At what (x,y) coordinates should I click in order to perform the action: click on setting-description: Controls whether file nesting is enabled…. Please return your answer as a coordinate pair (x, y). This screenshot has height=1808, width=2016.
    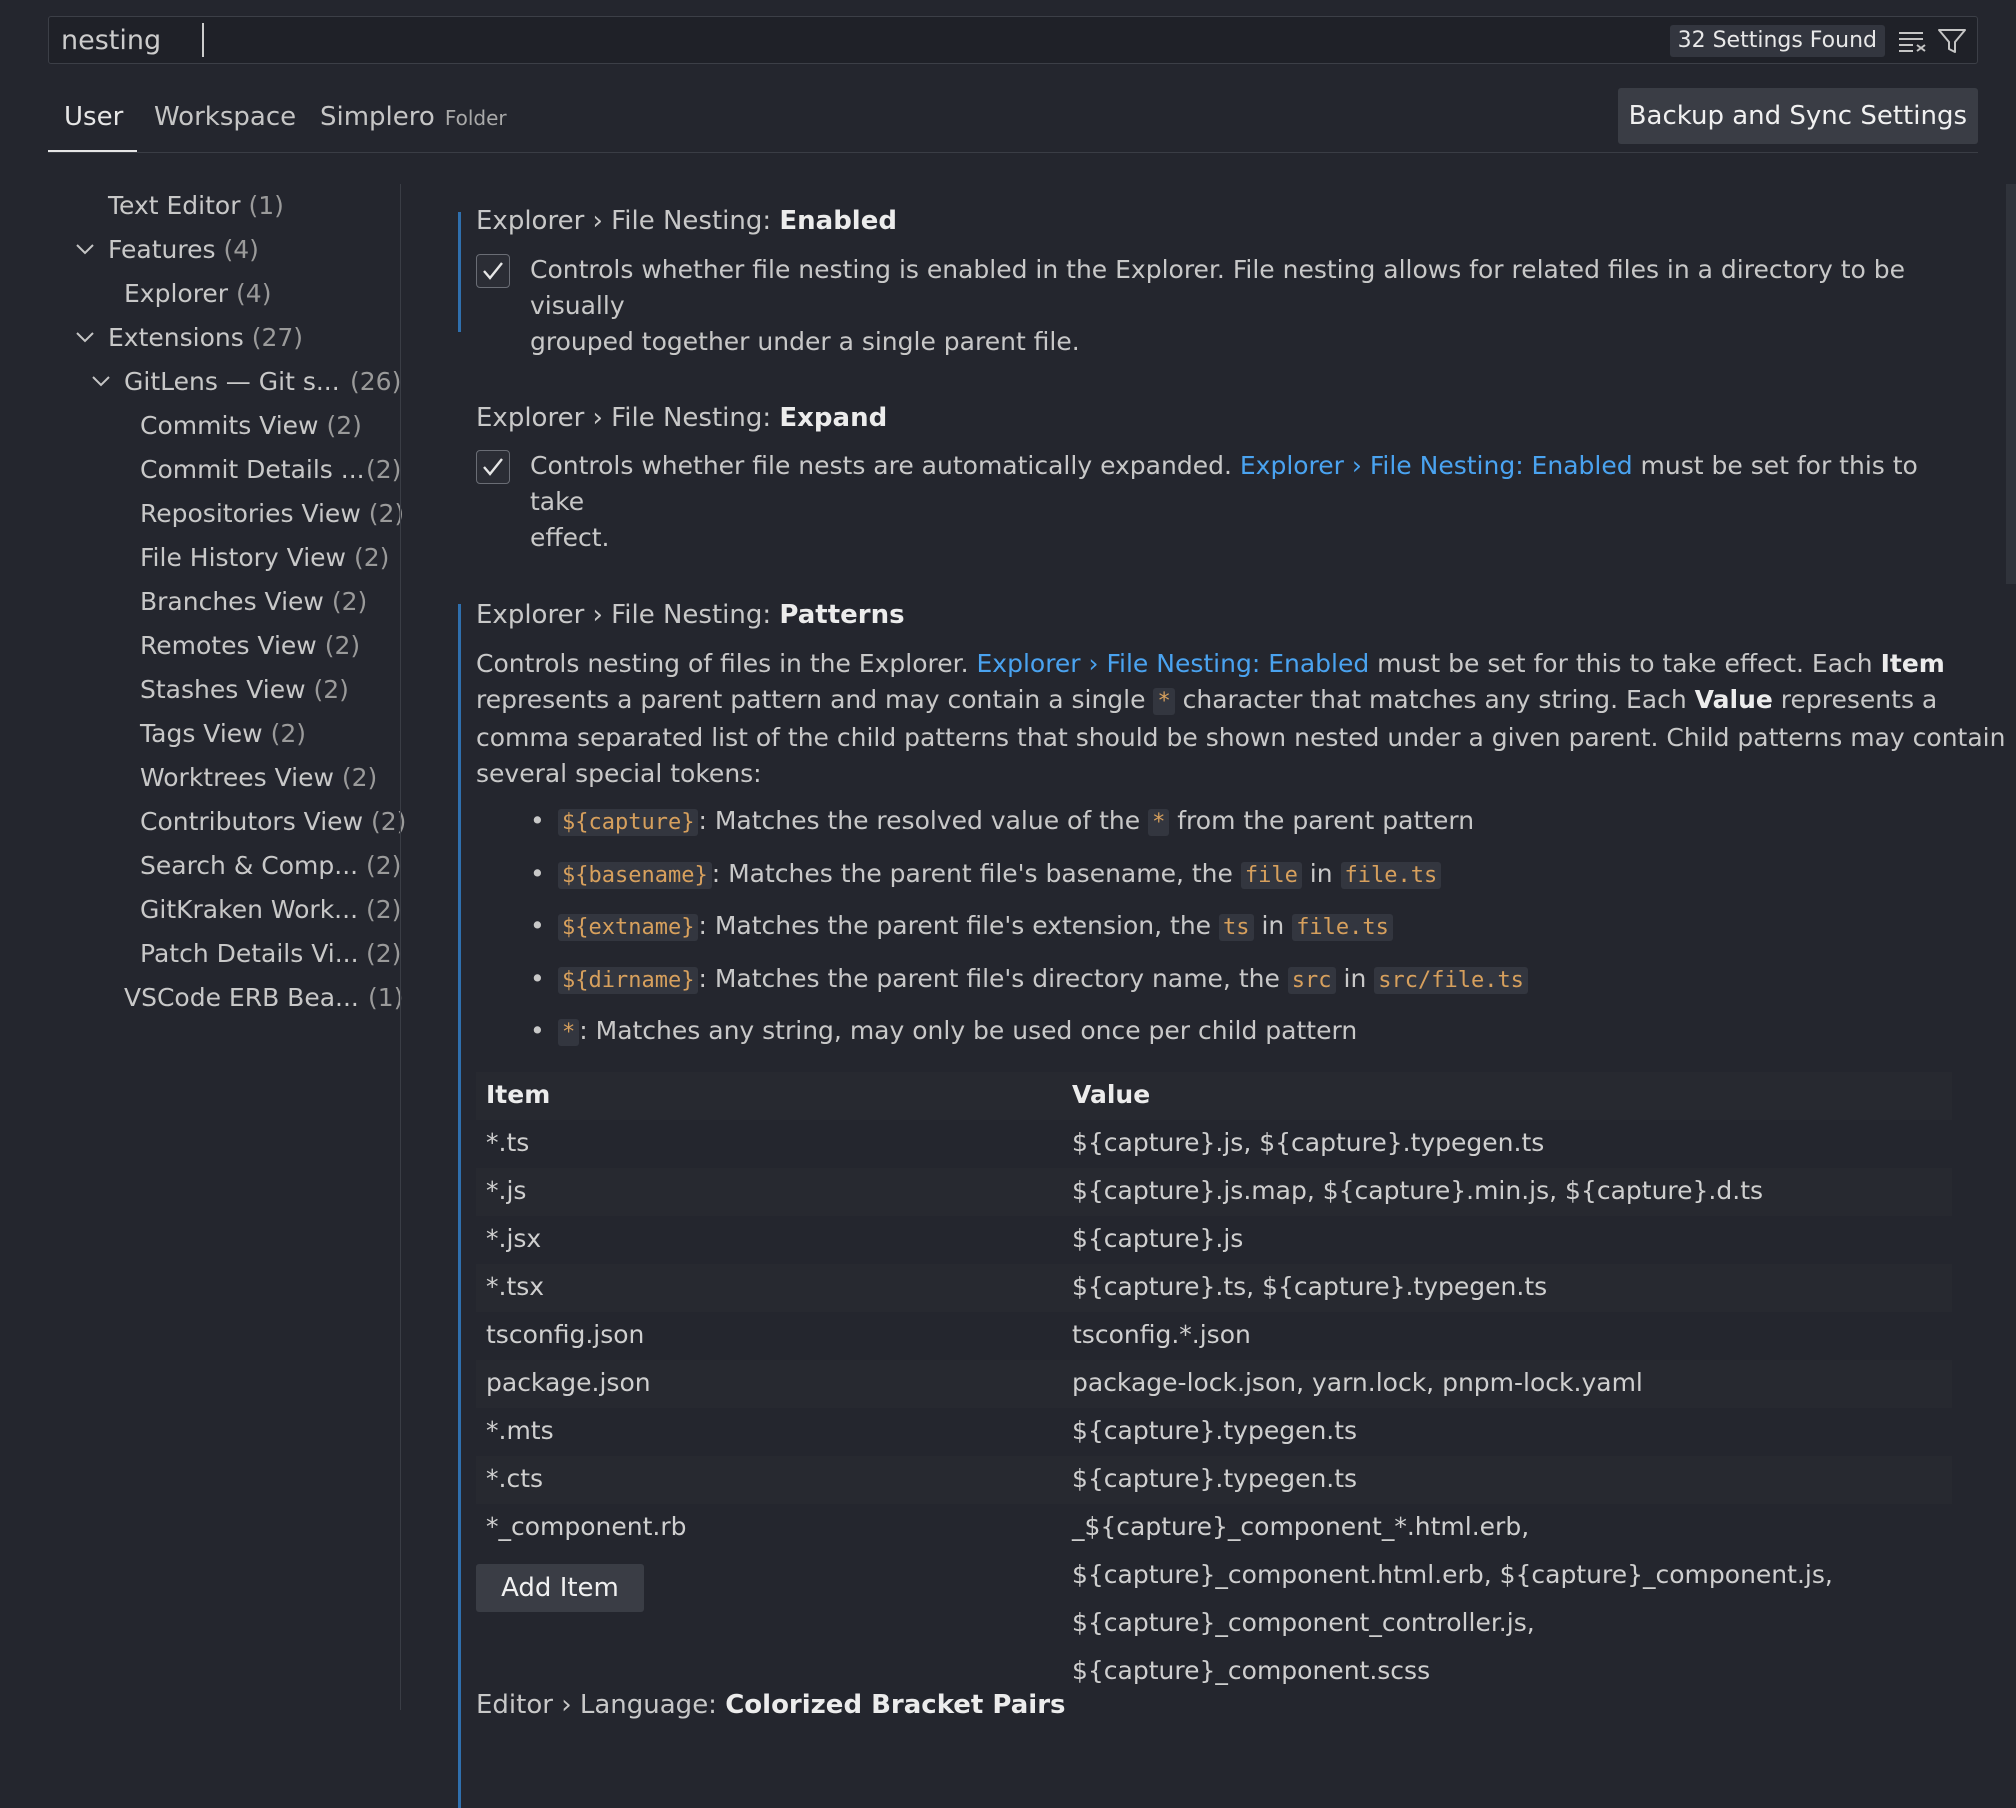
    Looking at the image, I should click on (1240, 306).